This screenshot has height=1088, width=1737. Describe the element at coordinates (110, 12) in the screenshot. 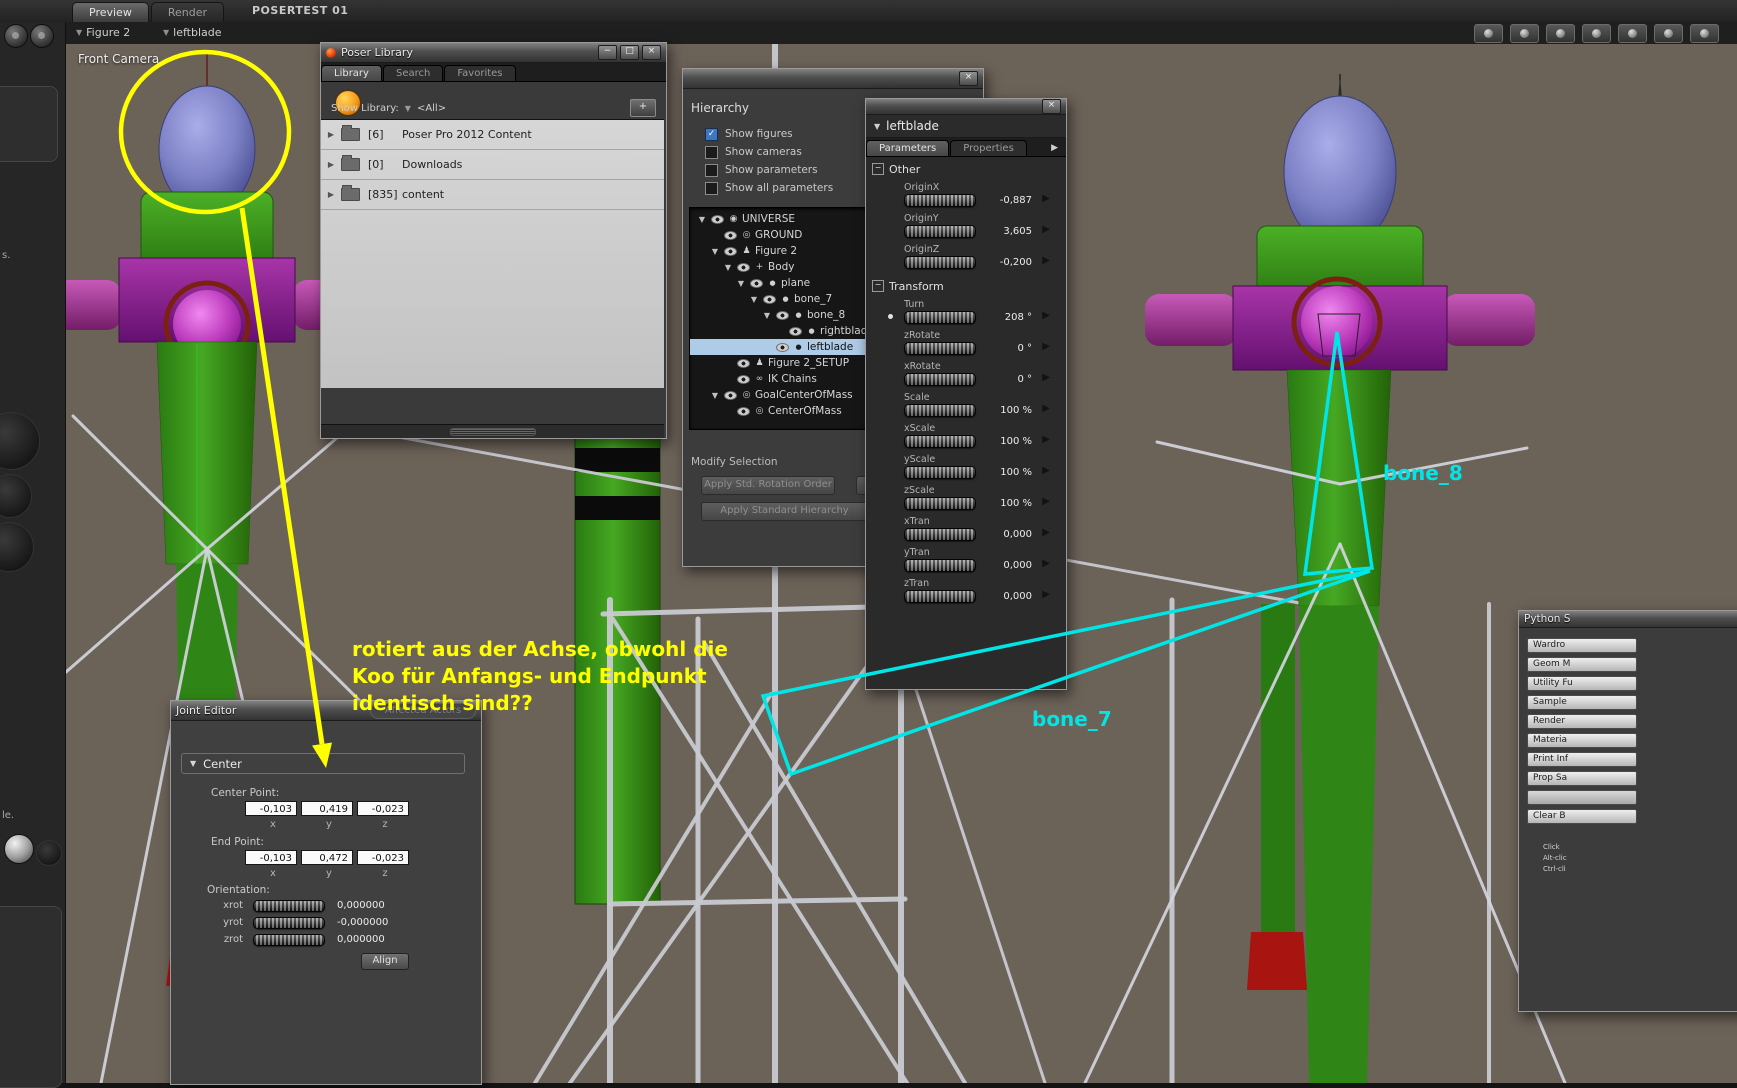

I see `tab-preview: Preview` at that location.